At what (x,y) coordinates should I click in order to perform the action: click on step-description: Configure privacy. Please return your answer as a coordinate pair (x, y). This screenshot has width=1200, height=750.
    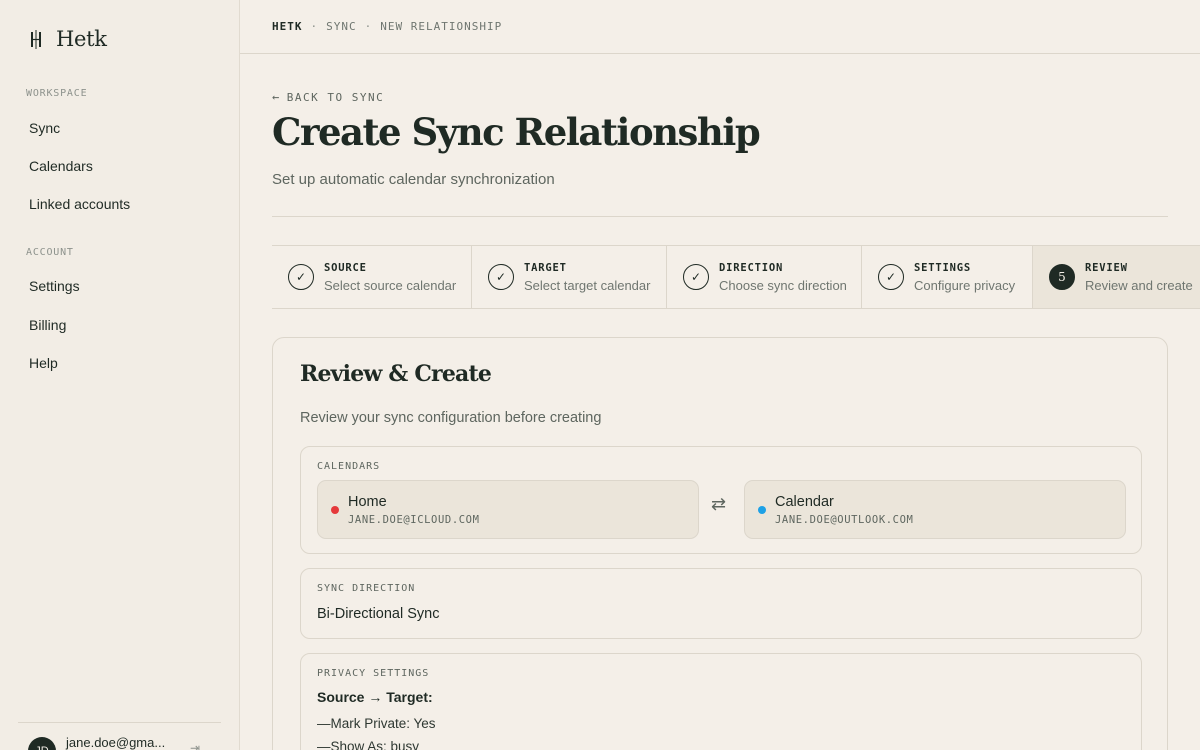
    Looking at the image, I should click on (965, 285).